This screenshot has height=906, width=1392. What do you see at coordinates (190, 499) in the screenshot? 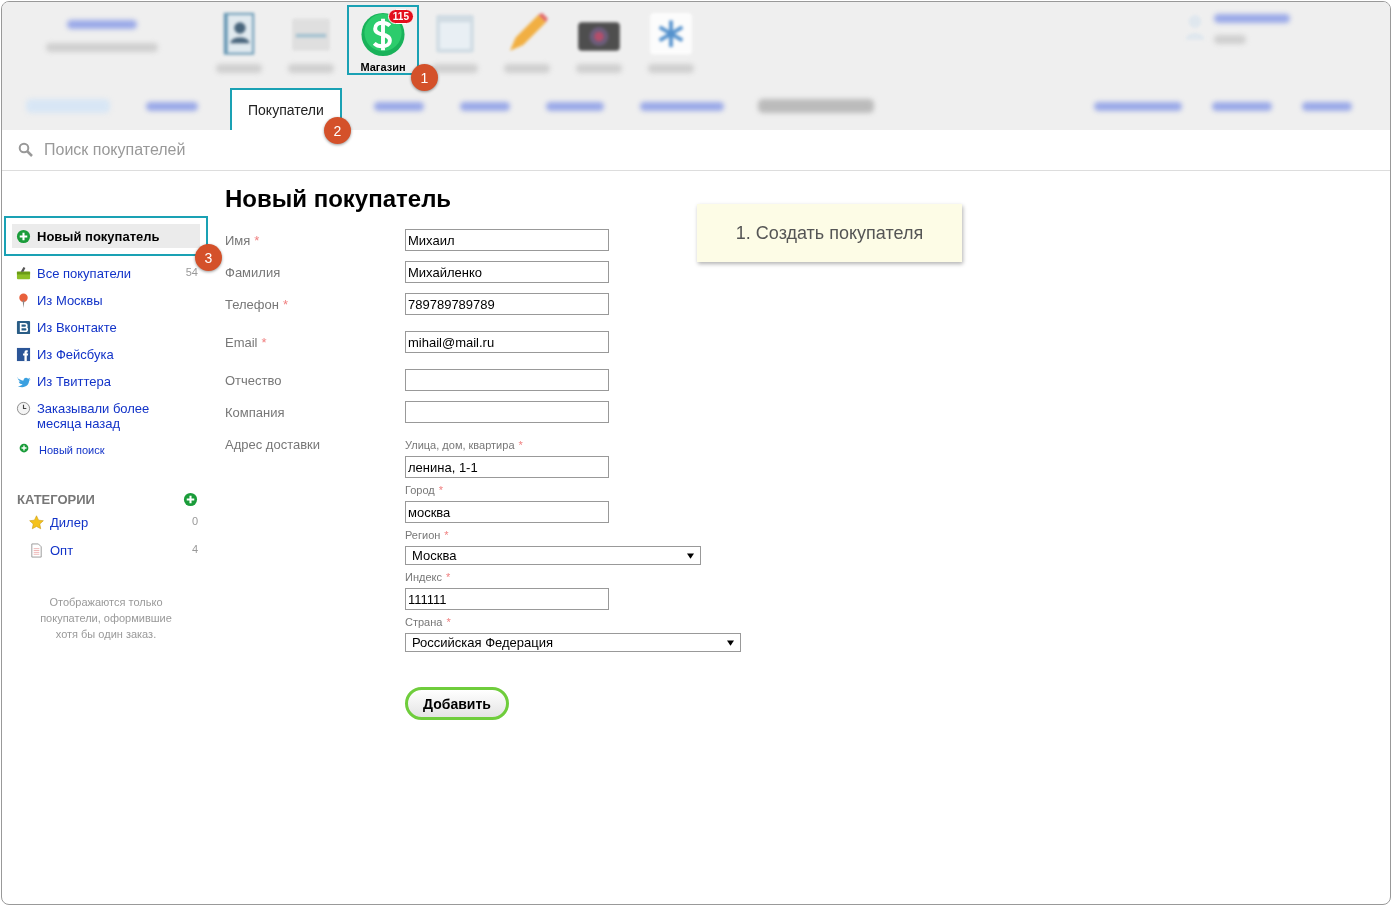
I see `add-category-icon` at bounding box center [190, 499].